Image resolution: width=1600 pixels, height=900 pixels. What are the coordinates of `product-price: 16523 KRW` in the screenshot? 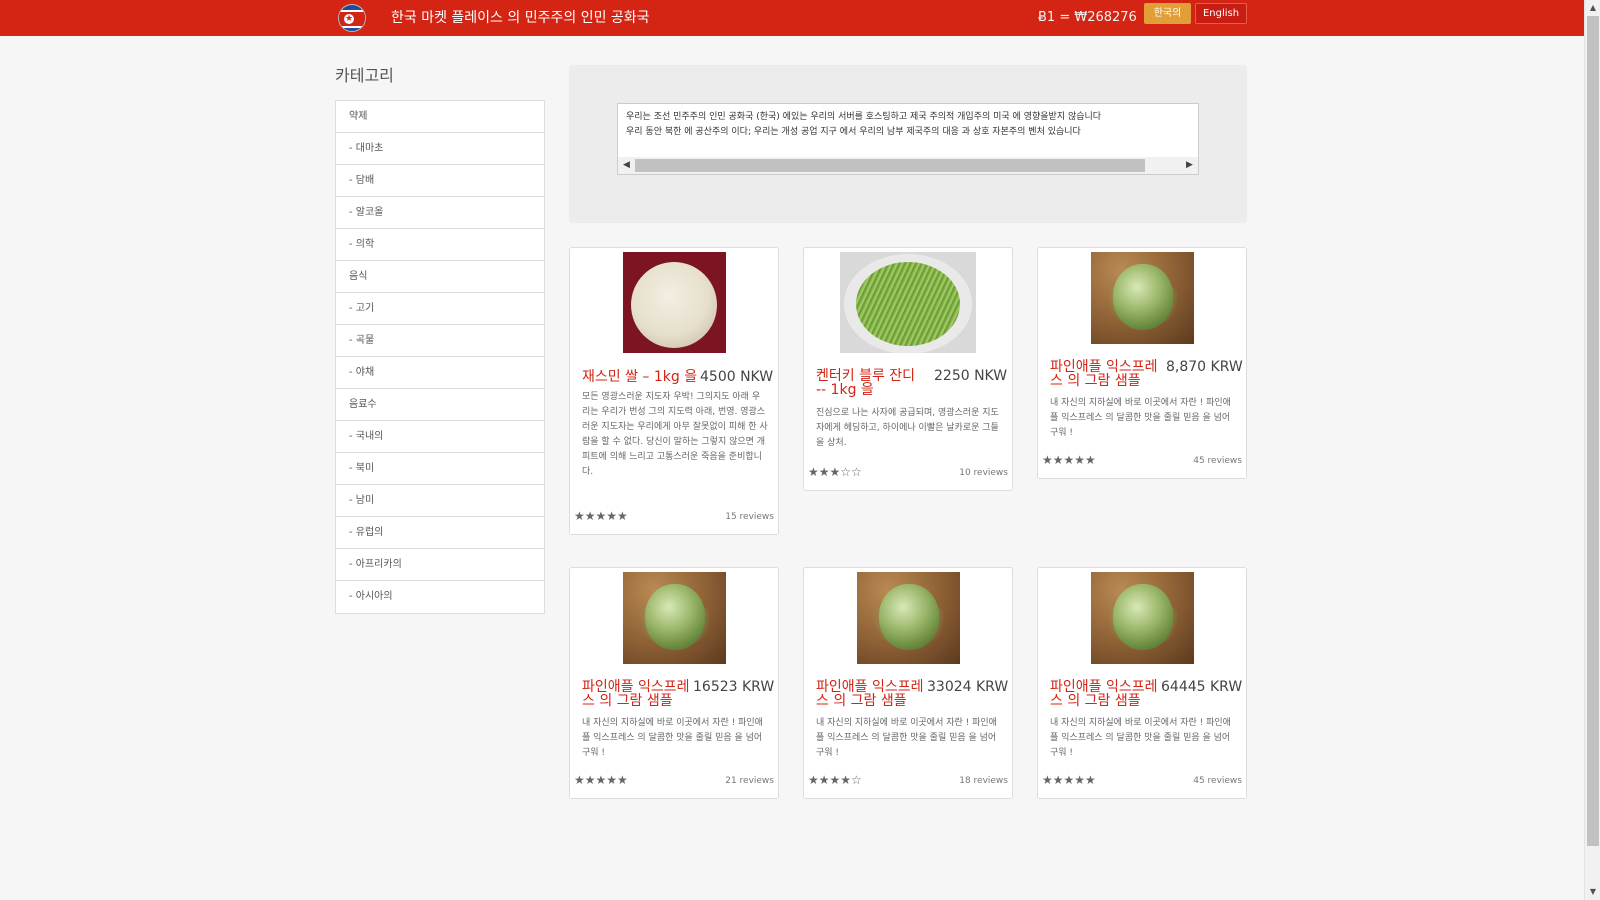 It's located at (734, 687).